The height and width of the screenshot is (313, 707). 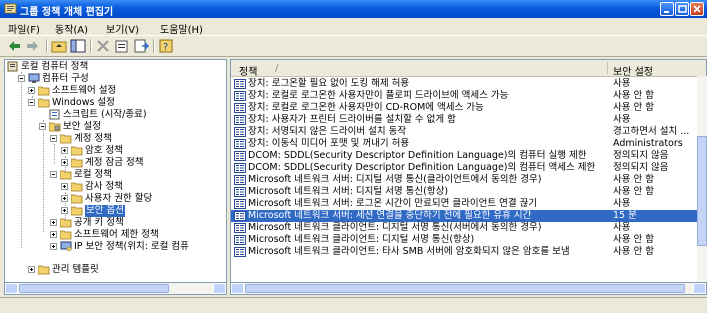 I want to click on minimize-button, so click(x=667, y=9).